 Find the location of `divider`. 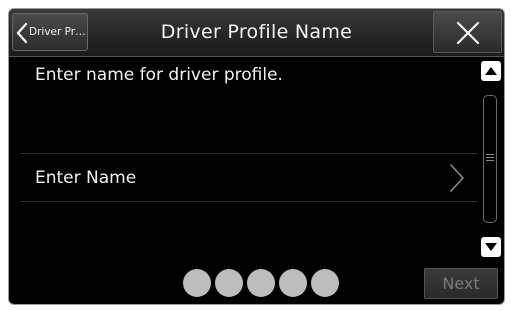

divider is located at coordinates (249, 201).